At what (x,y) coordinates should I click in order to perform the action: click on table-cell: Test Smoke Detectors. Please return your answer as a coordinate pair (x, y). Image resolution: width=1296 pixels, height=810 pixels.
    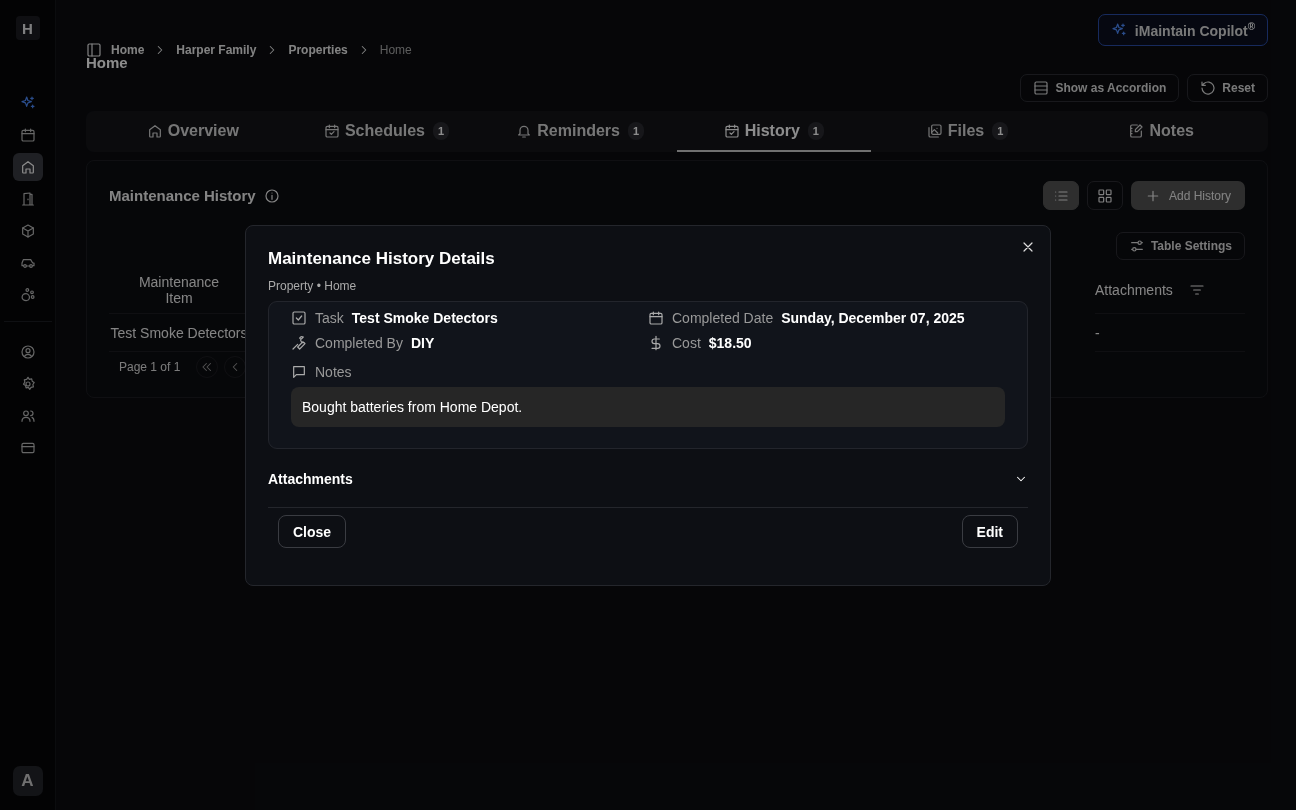
    Looking at the image, I should click on (179, 332).